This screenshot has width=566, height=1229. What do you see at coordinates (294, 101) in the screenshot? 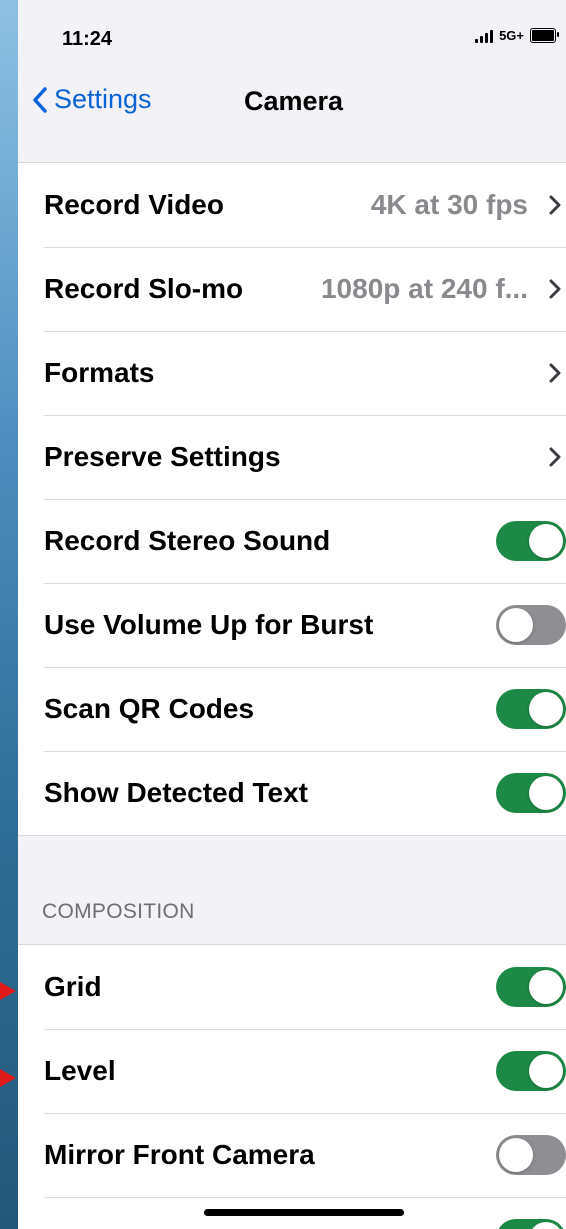
I see `page-title: Camera` at bounding box center [294, 101].